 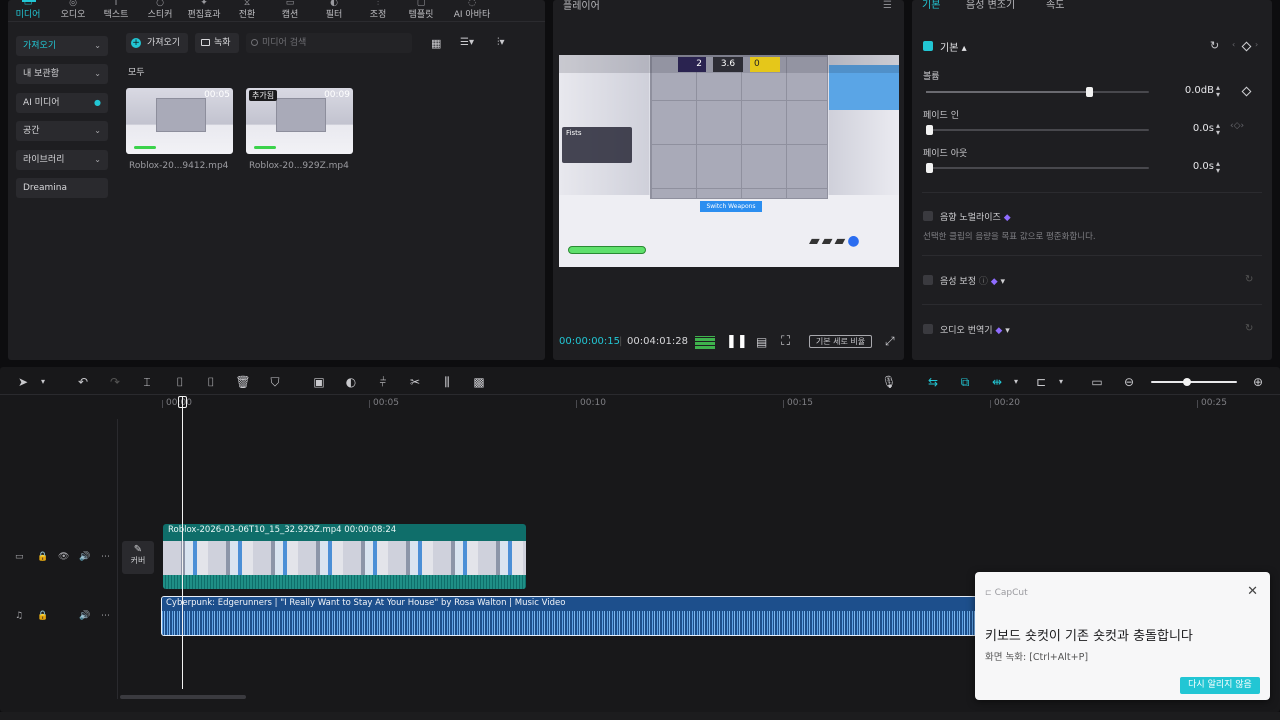 What do you see at coordinates (243, 382) in the screenshot?
I see `delete-icon: 🗑` at bounding box center [243, 382].